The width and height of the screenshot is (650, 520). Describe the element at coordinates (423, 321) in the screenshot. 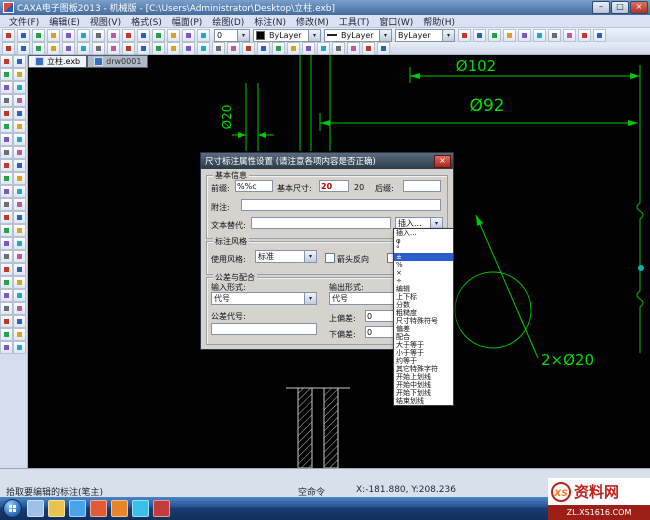

I see `dropdown-item: 尺寸特殊符号` at that location.